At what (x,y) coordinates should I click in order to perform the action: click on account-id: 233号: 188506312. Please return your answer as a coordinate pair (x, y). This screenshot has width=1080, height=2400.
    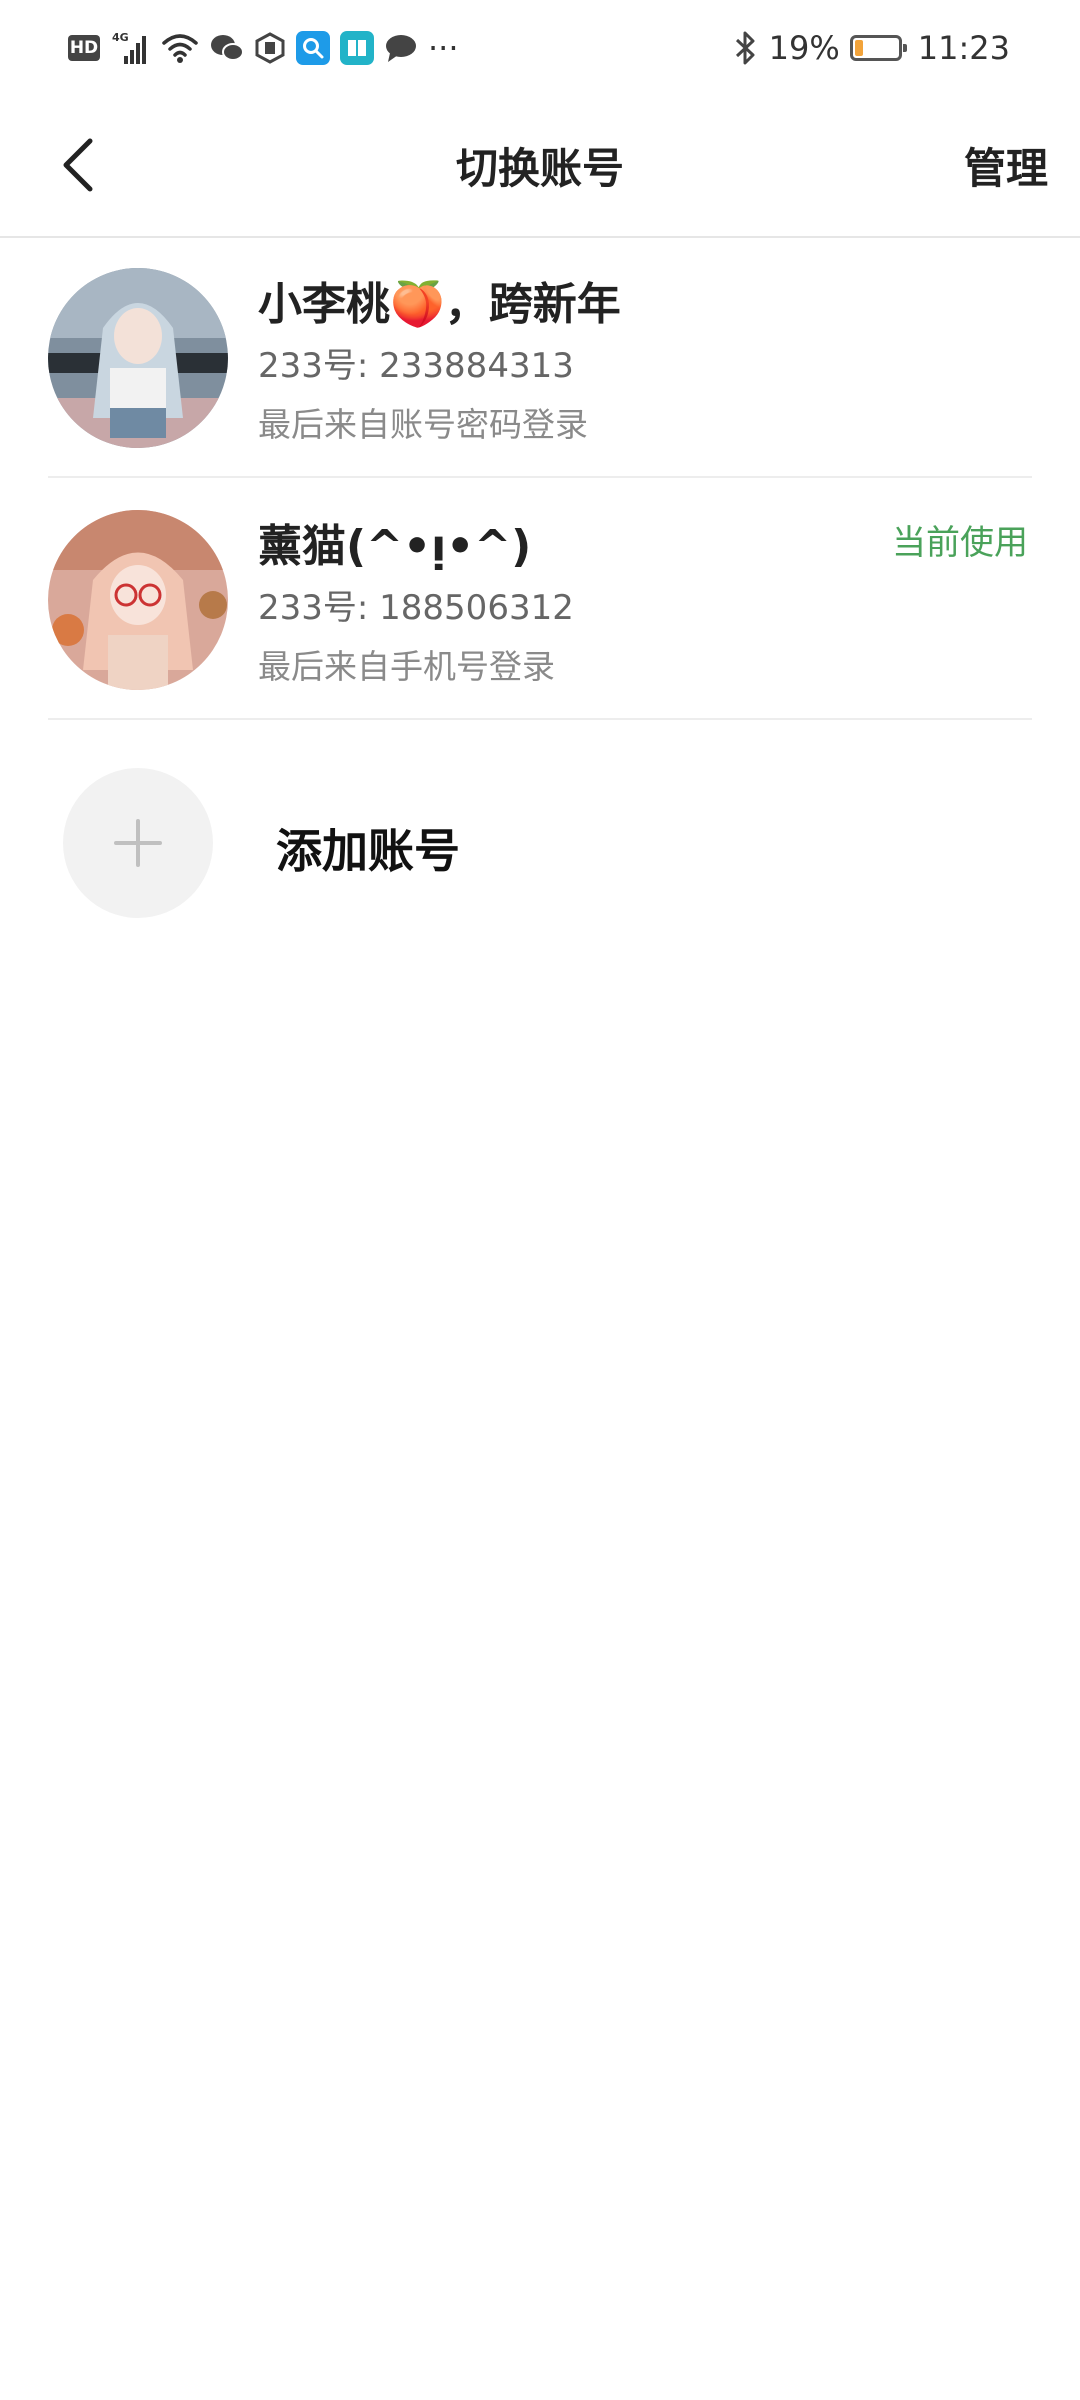
    Looking at the image, I should click on (416, 608).